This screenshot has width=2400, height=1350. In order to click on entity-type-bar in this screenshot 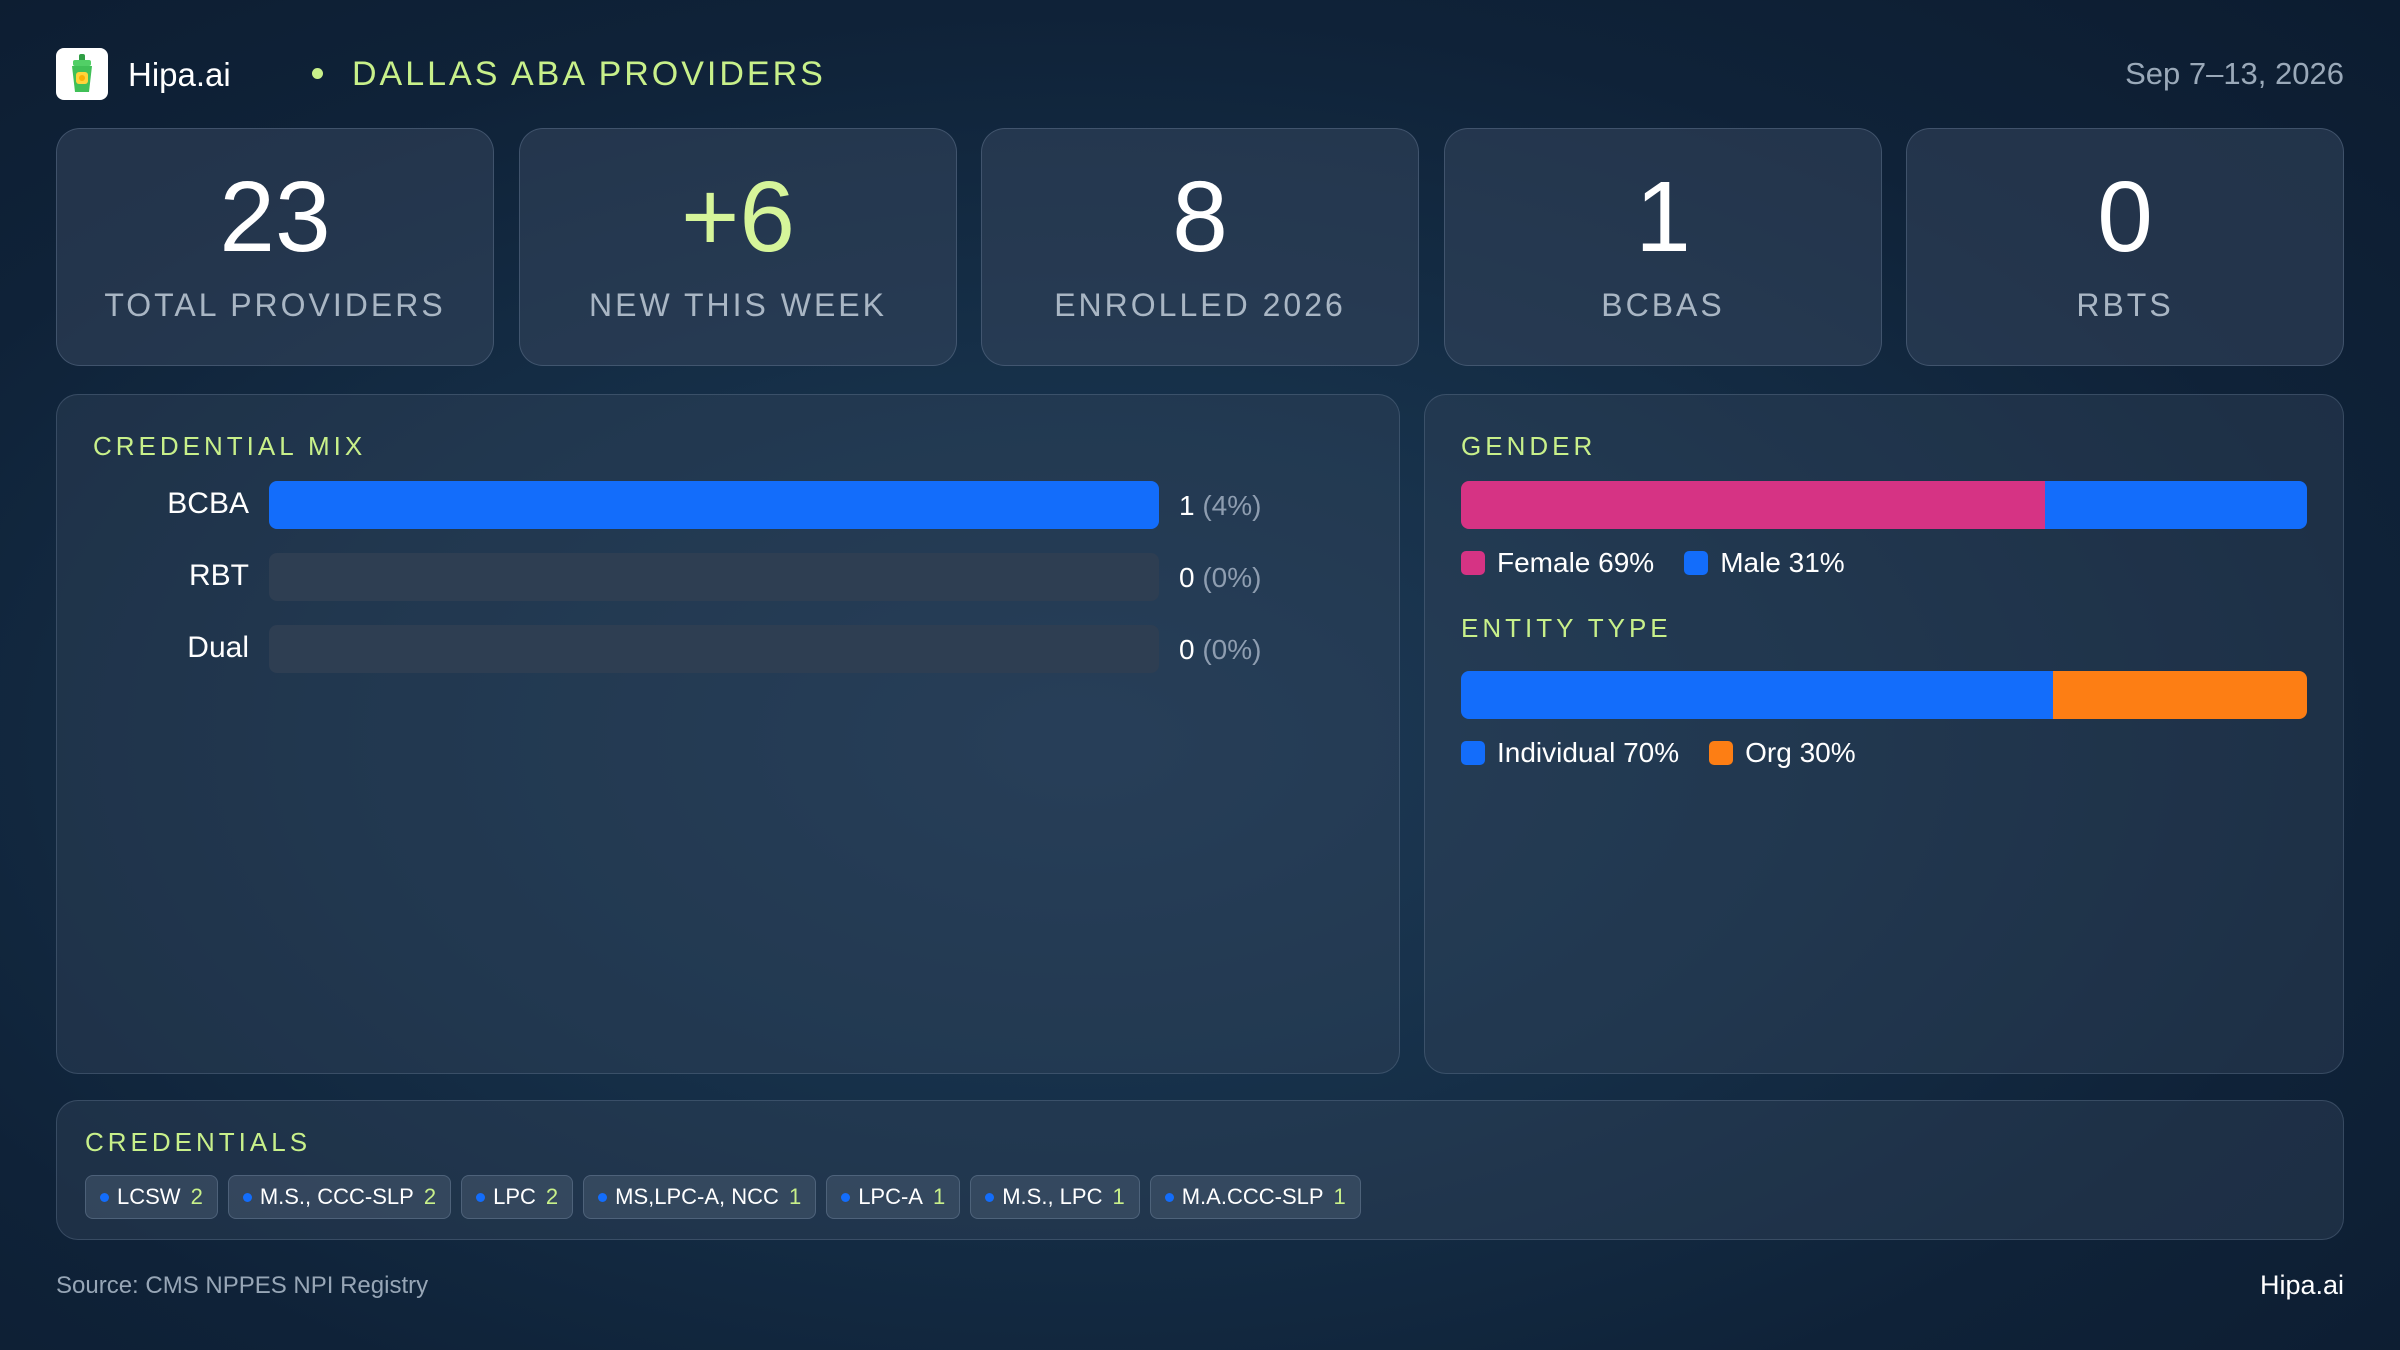, I will do `click(1884, 695)`.